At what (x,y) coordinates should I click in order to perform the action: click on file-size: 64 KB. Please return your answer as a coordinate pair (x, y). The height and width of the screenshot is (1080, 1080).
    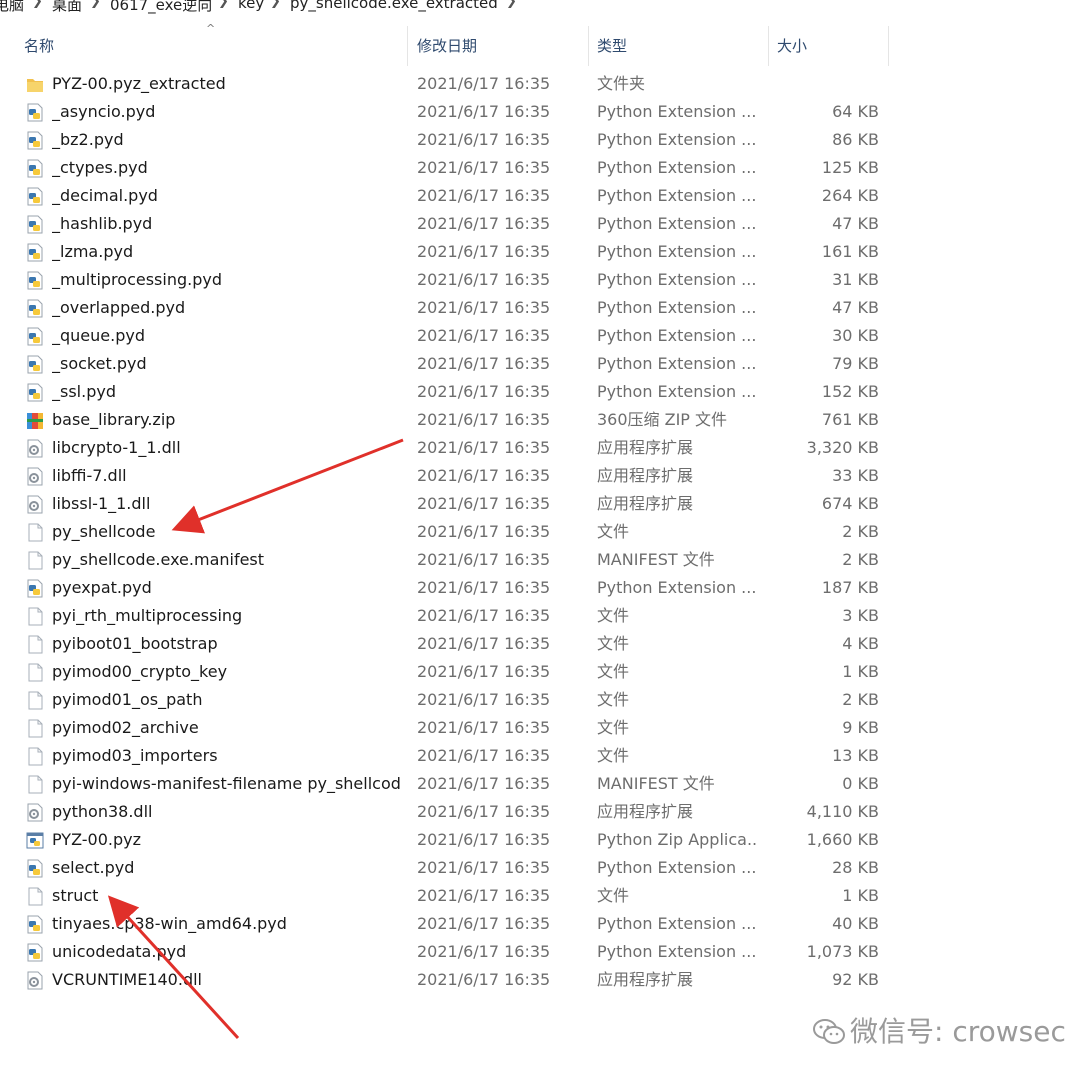
    Looking at the image, I should click on (855, 111).